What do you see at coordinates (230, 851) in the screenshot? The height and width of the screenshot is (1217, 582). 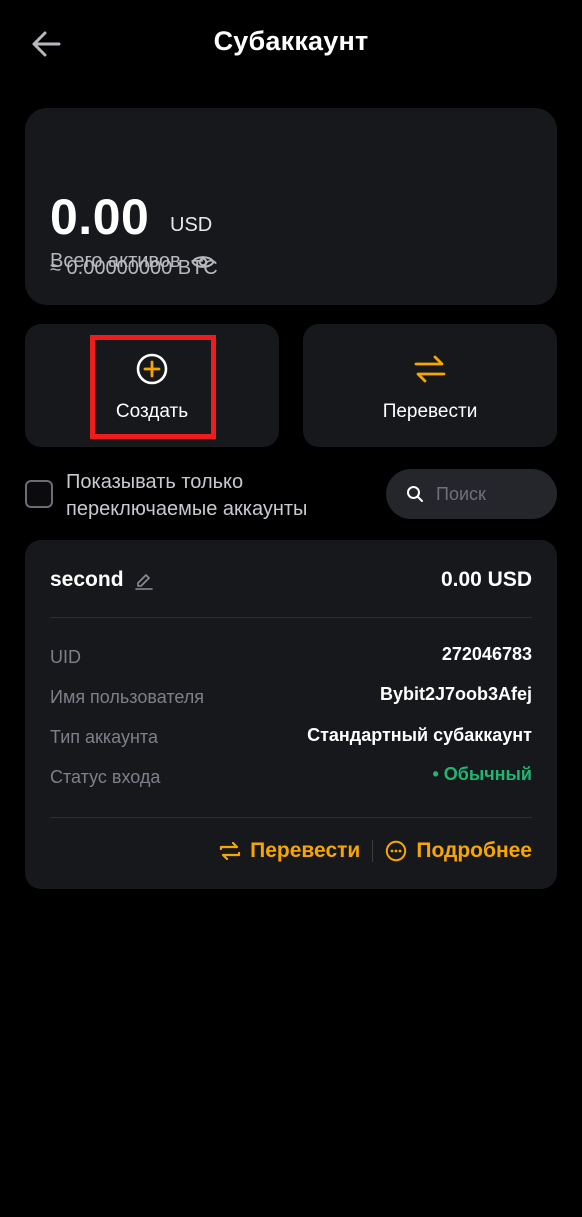 I see `transfer-cycle-icon` at bounding box center [230, 851].